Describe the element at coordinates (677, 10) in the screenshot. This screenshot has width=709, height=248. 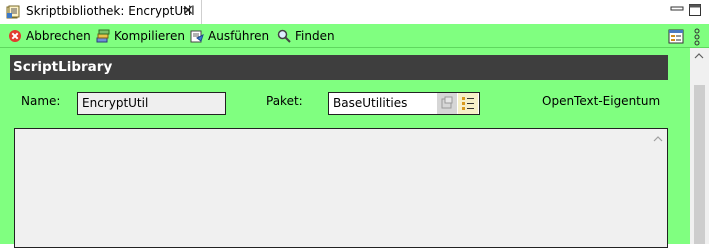
I see `minimize-icon` at that location.